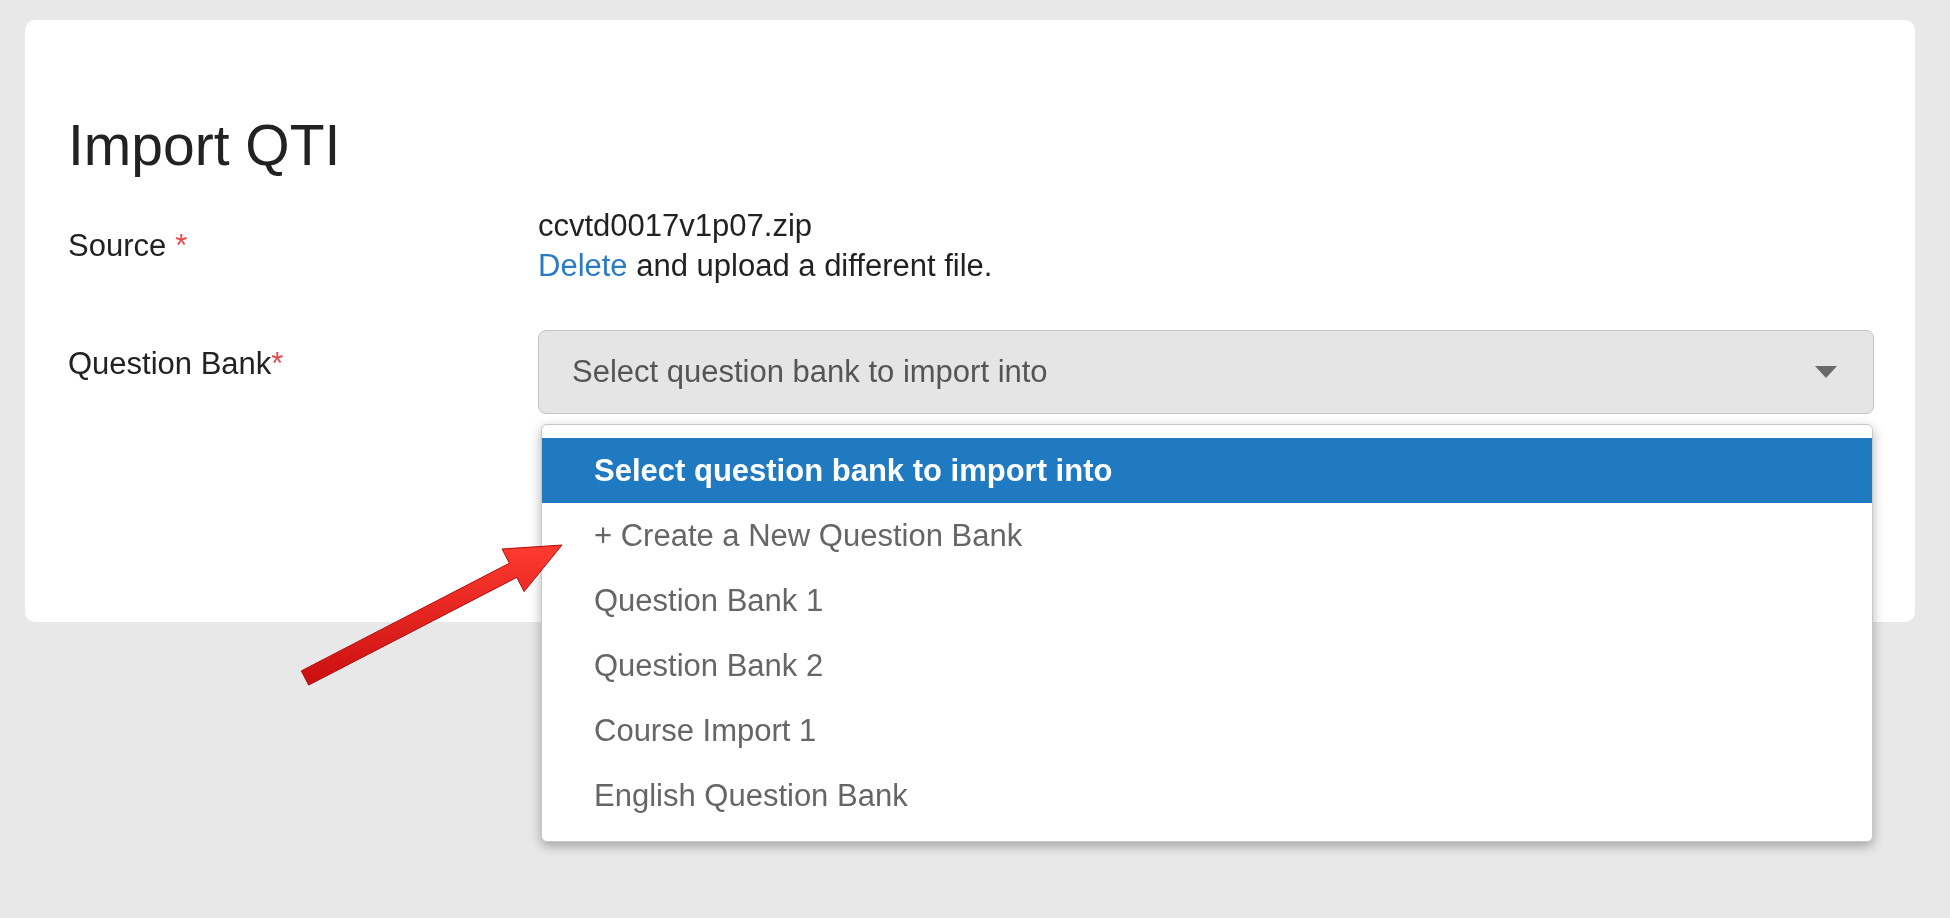 The width and height of the screenshot is (1950, 918). What do you see at coordinates (1207, 796) in the screenshot?
I see `dropdown-option: English Question Bank` at bounding box center [1207, 796].